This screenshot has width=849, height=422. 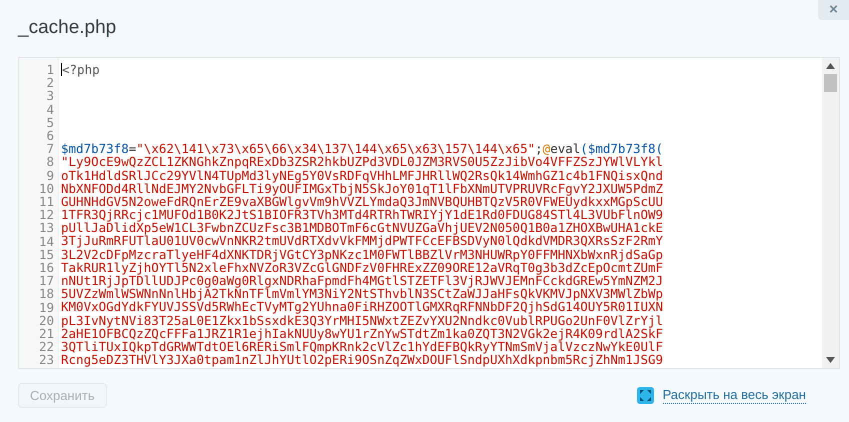 I want to click on code-text: 2aHE1OFBCQzZQcFFFa1JRZ1R1ejhIakNUUy8wYU1rZnYwSTdtZm1ka0ZQT3N2VGk2ejR4K09rdlA2SkF, so click(x=362, y=333).